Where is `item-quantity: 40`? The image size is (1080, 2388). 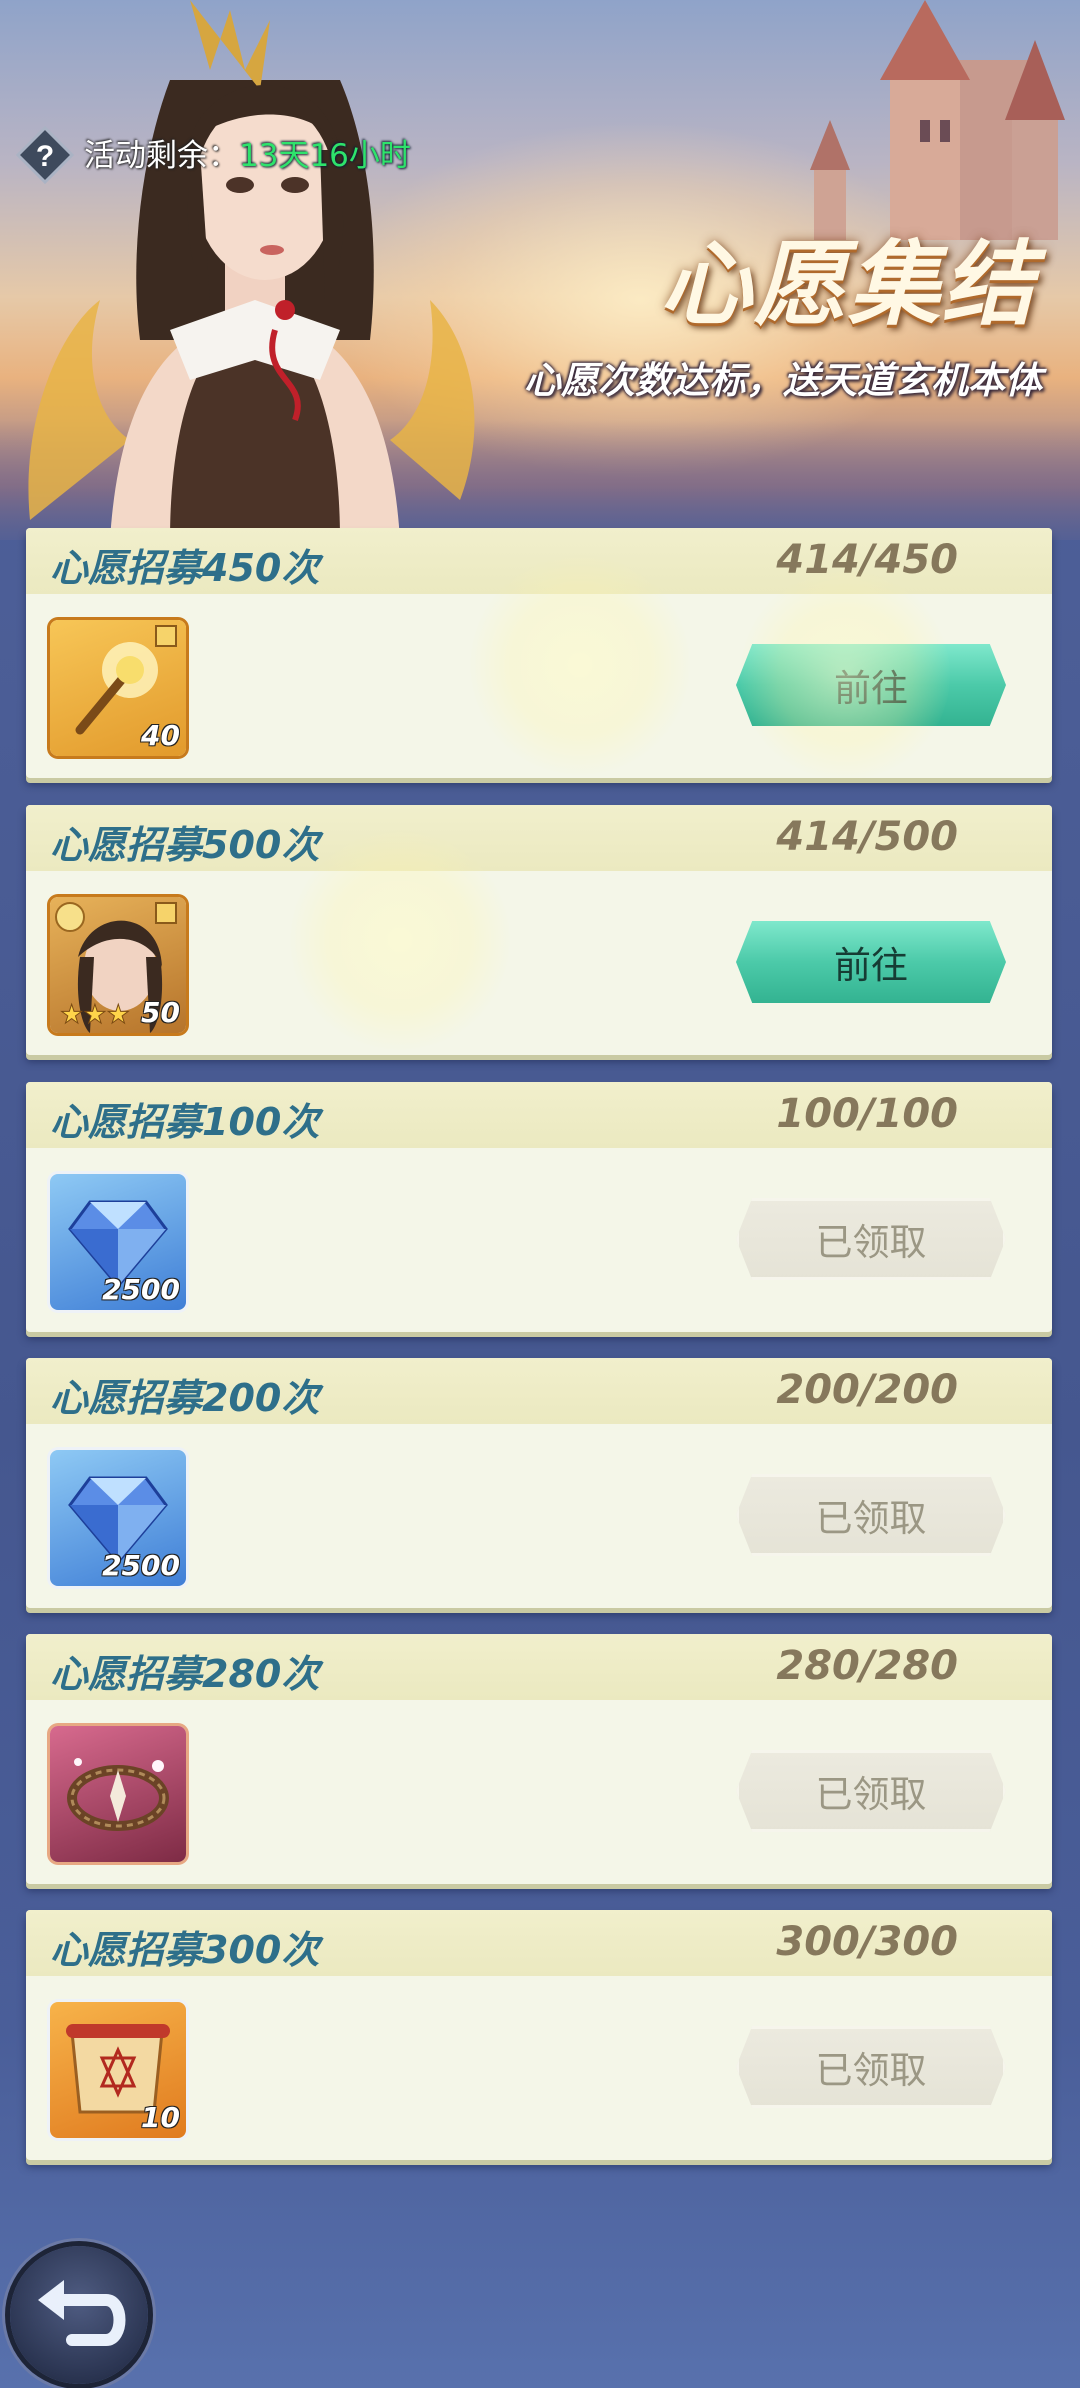 item-quantity: 40 is located at coordinates (160, 735).